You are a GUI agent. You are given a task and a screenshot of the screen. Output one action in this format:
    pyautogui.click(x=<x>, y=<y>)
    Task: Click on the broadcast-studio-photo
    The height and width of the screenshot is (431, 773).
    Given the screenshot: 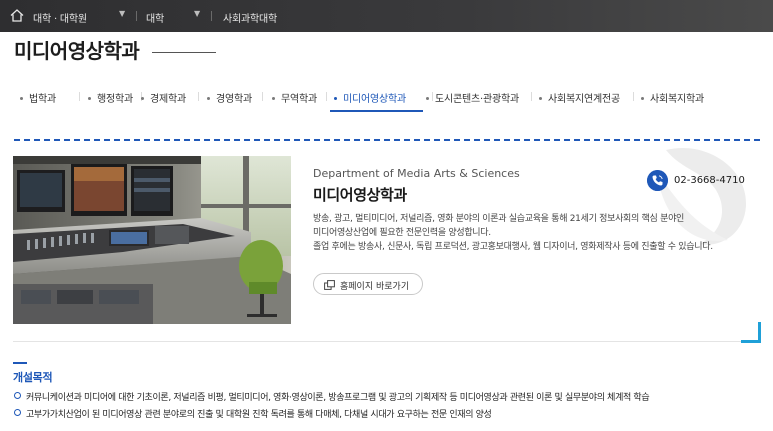 What is the action you would take?
    pyautogui.click(x=152, y=240)
    